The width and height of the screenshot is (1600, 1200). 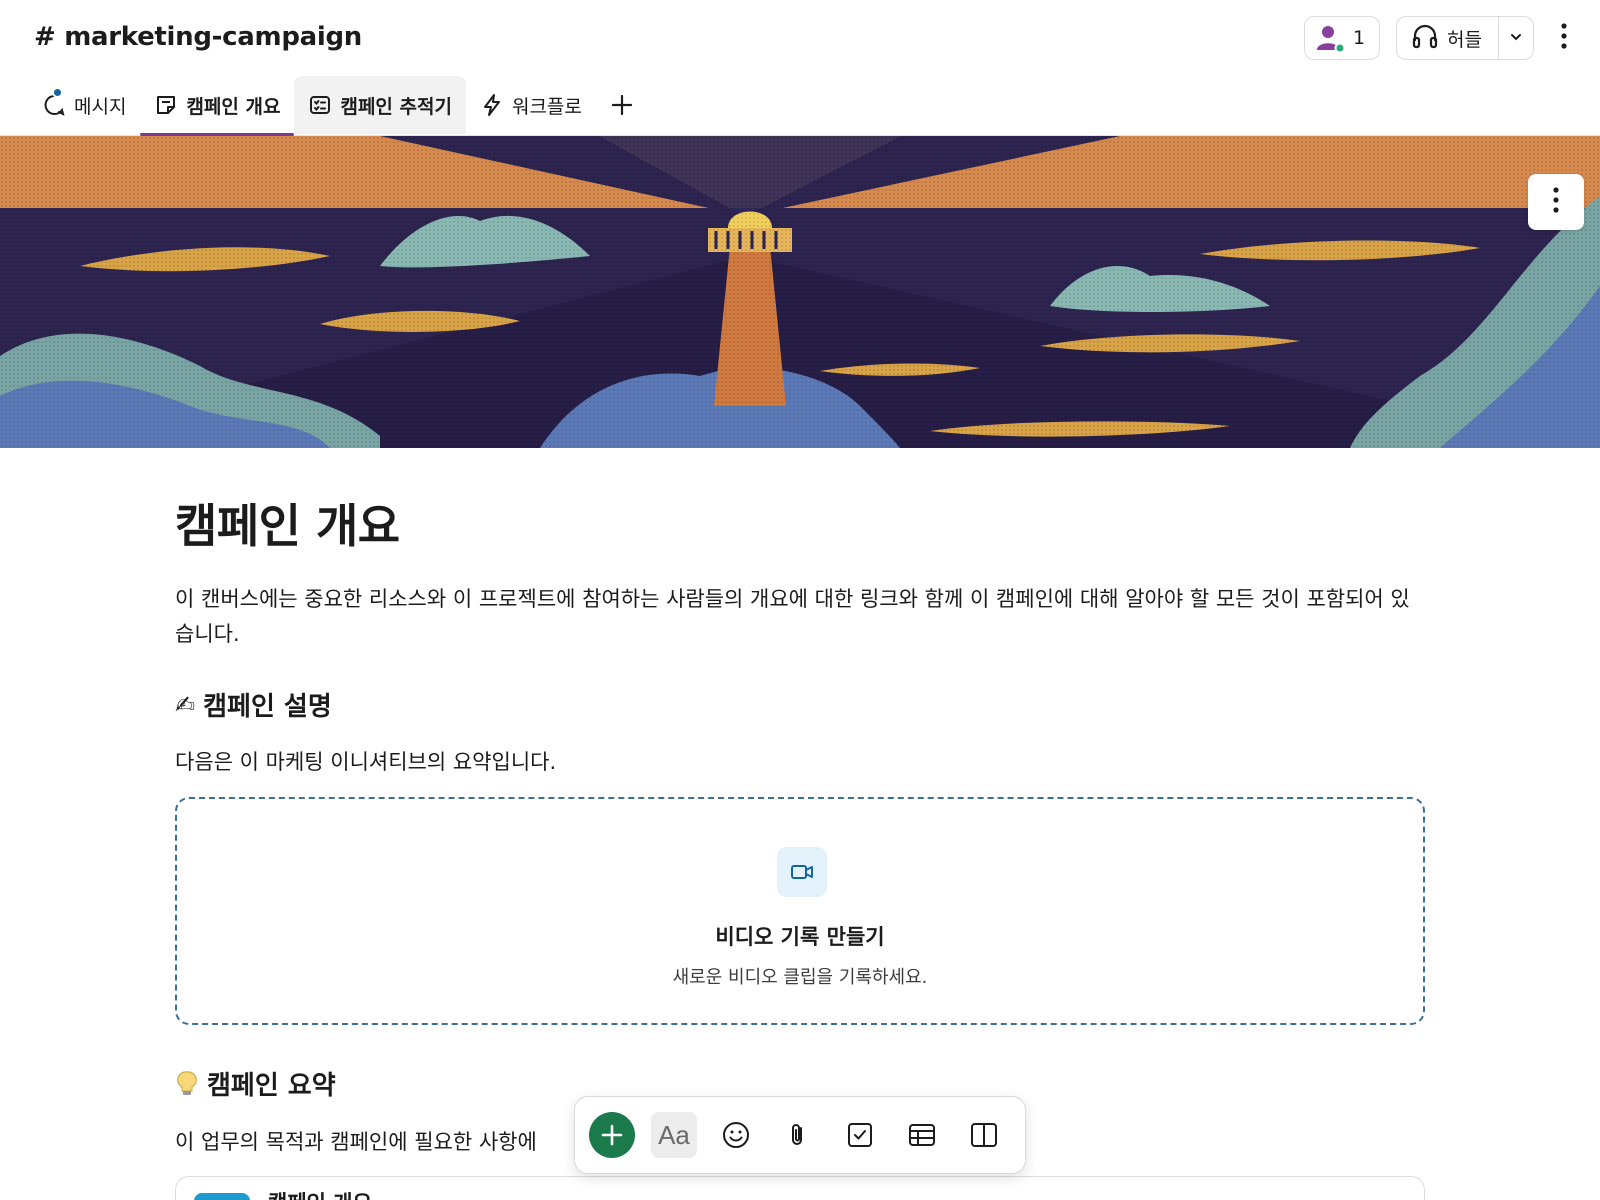 I want to click on lightbulb-icon, so click(x=187, y=1084).